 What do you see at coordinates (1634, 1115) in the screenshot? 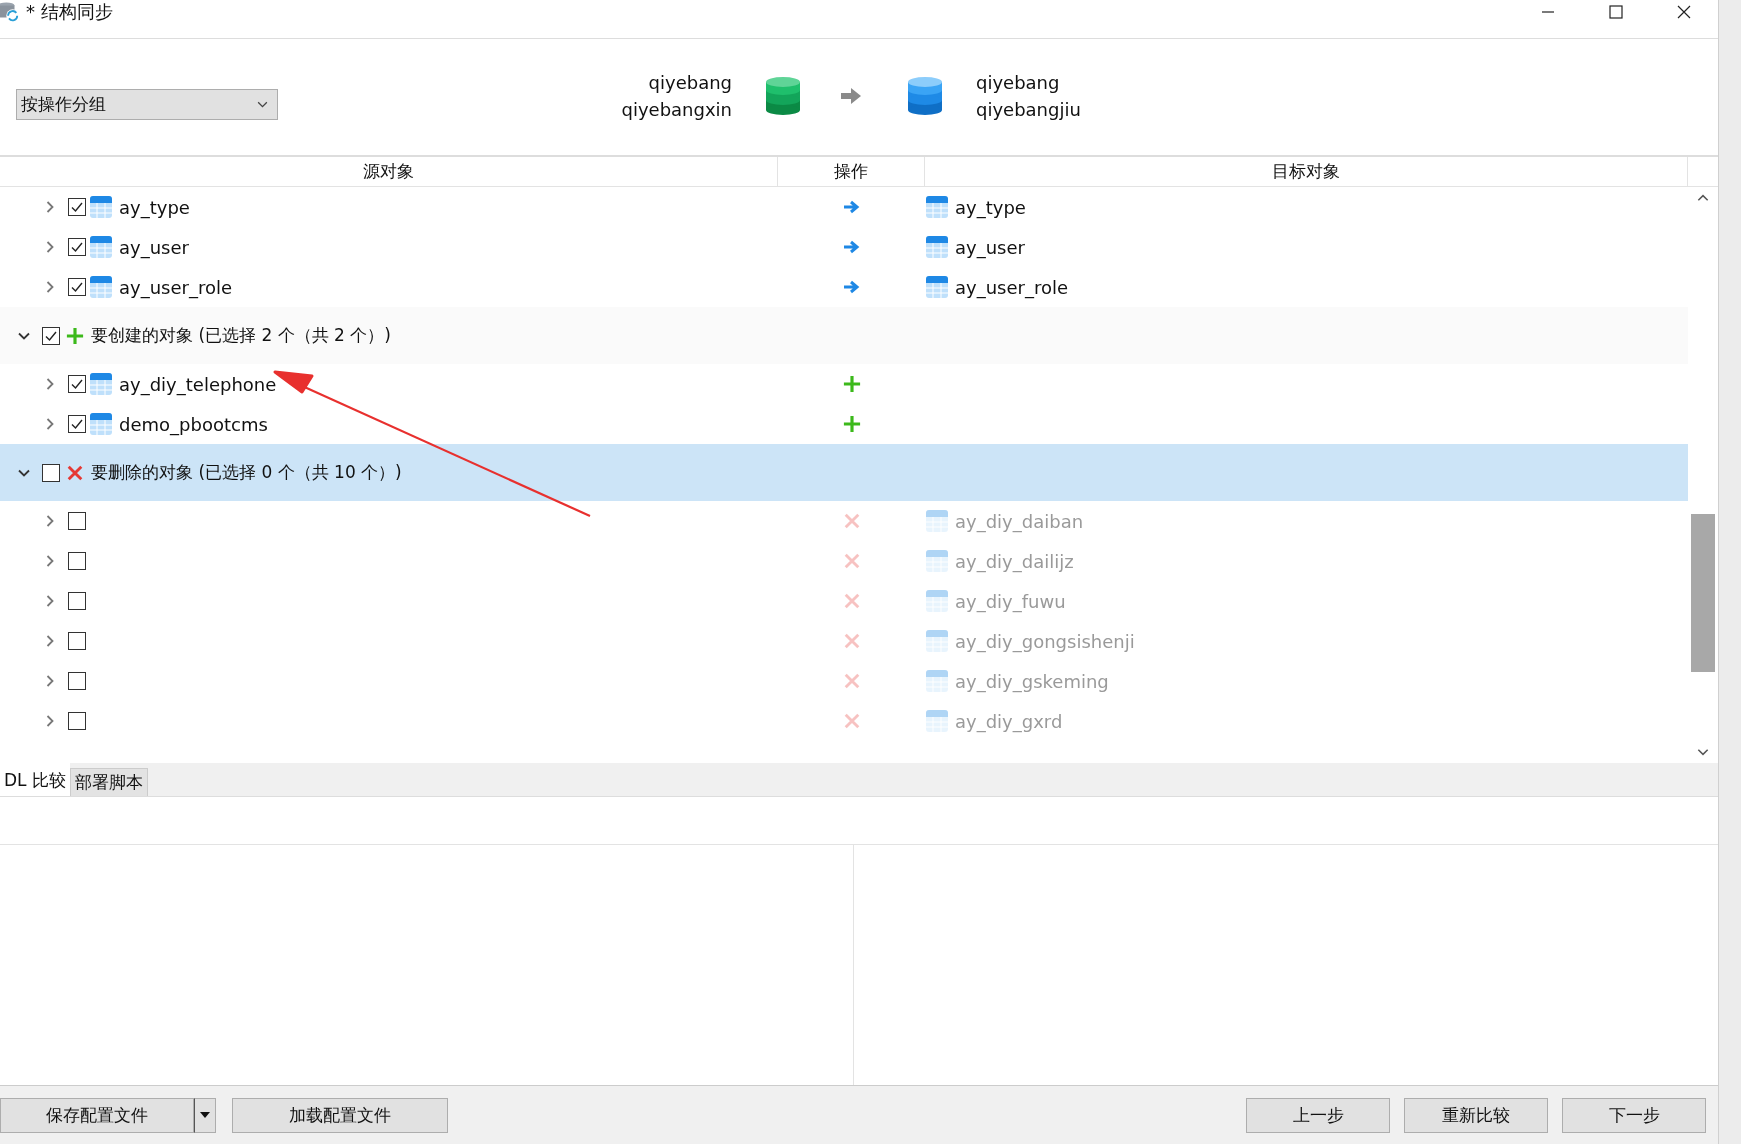
I see `footer-button: 下一步` at bounding box center [1634, 1115].